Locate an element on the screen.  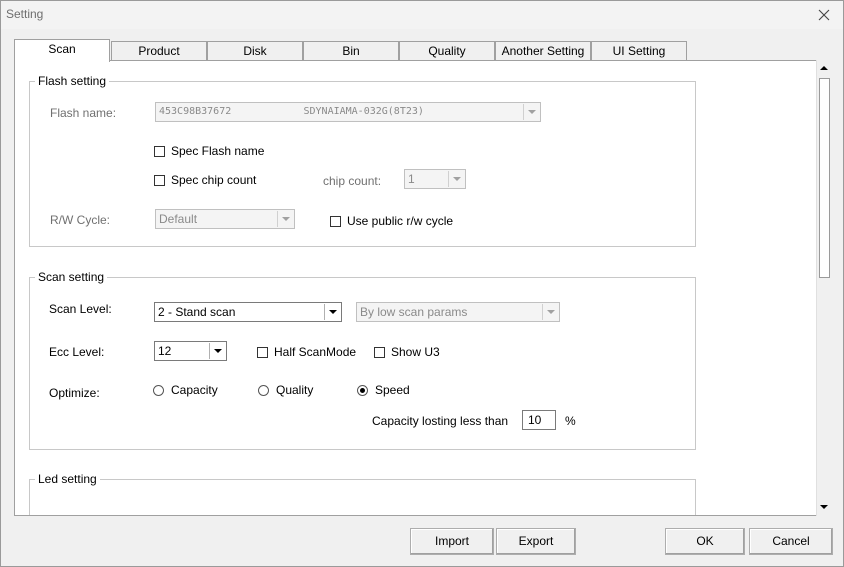
tab-disk: Disk is located at coordinates (255, 51).